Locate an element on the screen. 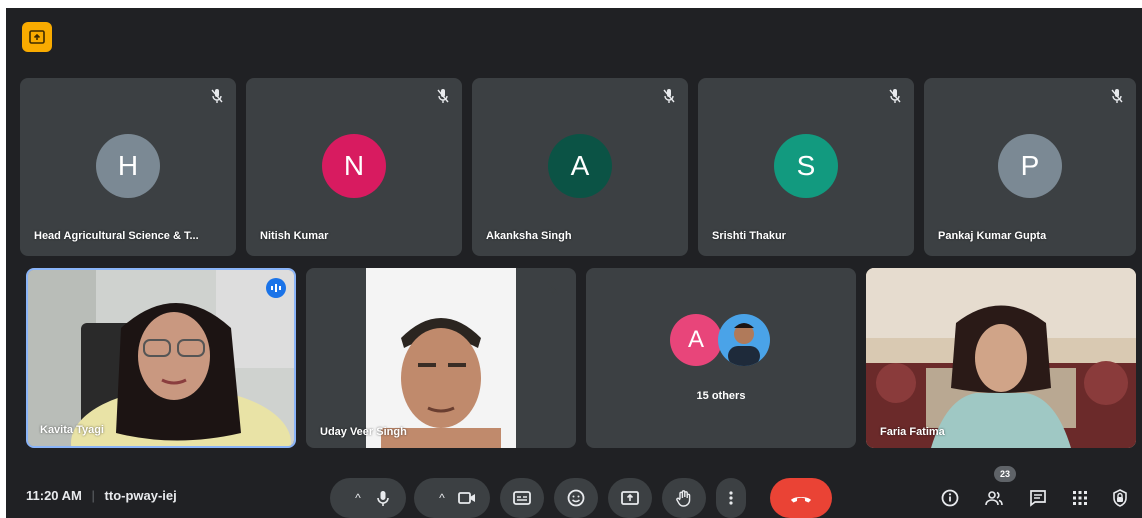 The image size is (1142, 518). avatar: P is located at coordinates (1030, 166).